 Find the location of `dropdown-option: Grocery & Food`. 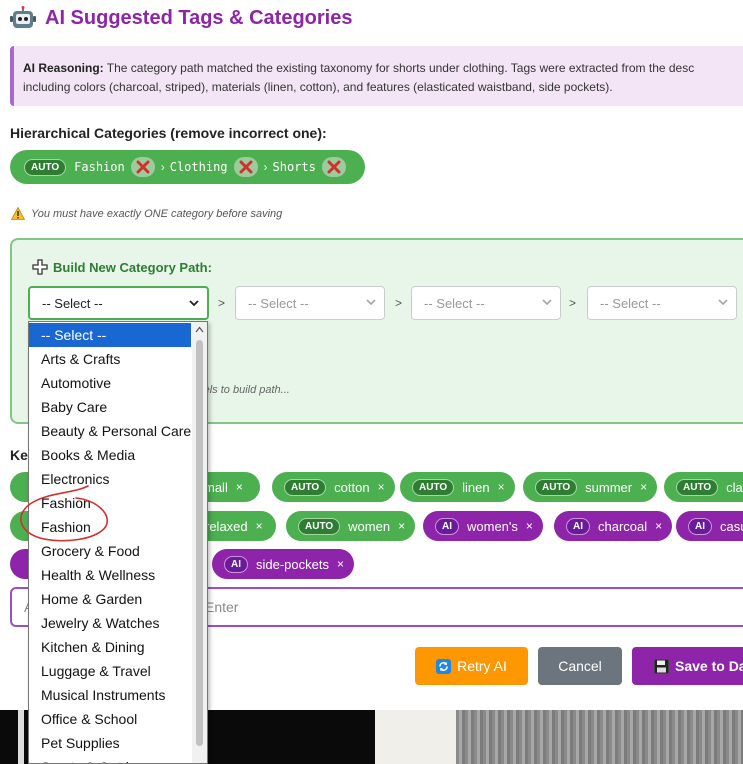

dropdown-option: Grocery & Food is located at coordinates (110, 551).